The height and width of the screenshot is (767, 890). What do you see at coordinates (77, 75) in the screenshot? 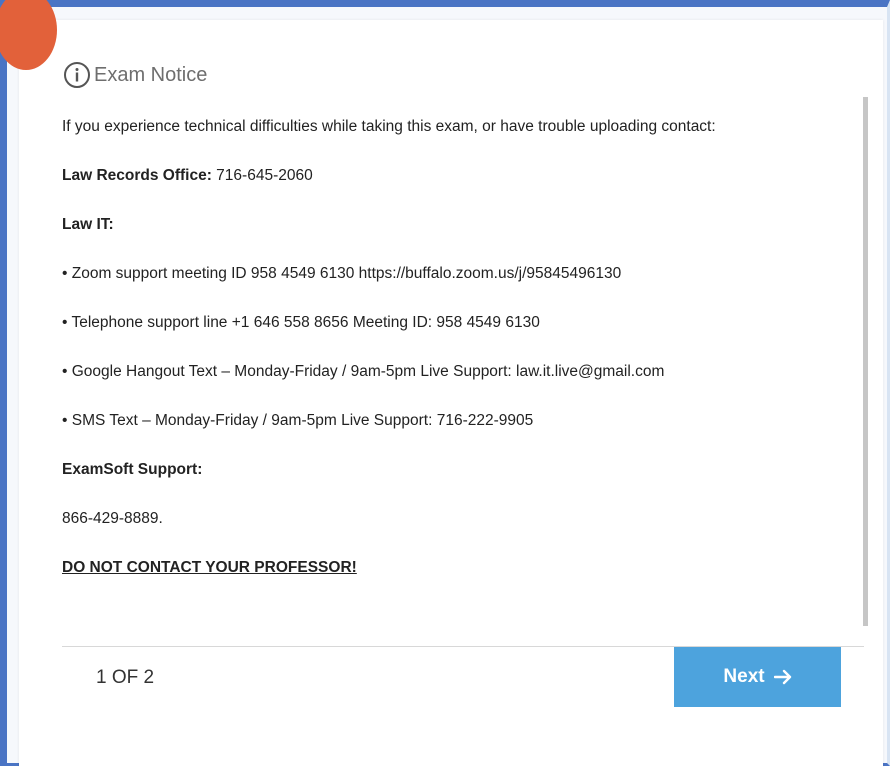
I see `info-icon` at bounding box center [77, 75].